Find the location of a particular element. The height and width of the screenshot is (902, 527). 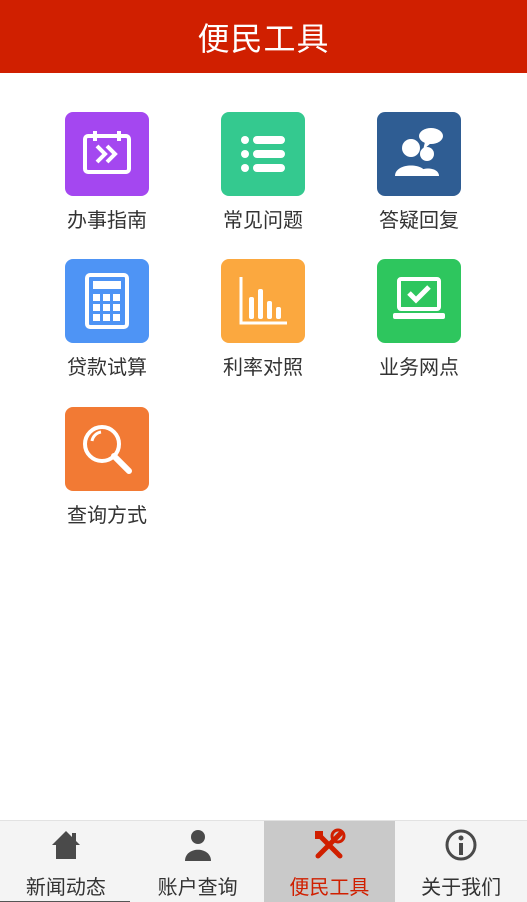

tab-label: 便民工具 is located at coordinates (329, 887).